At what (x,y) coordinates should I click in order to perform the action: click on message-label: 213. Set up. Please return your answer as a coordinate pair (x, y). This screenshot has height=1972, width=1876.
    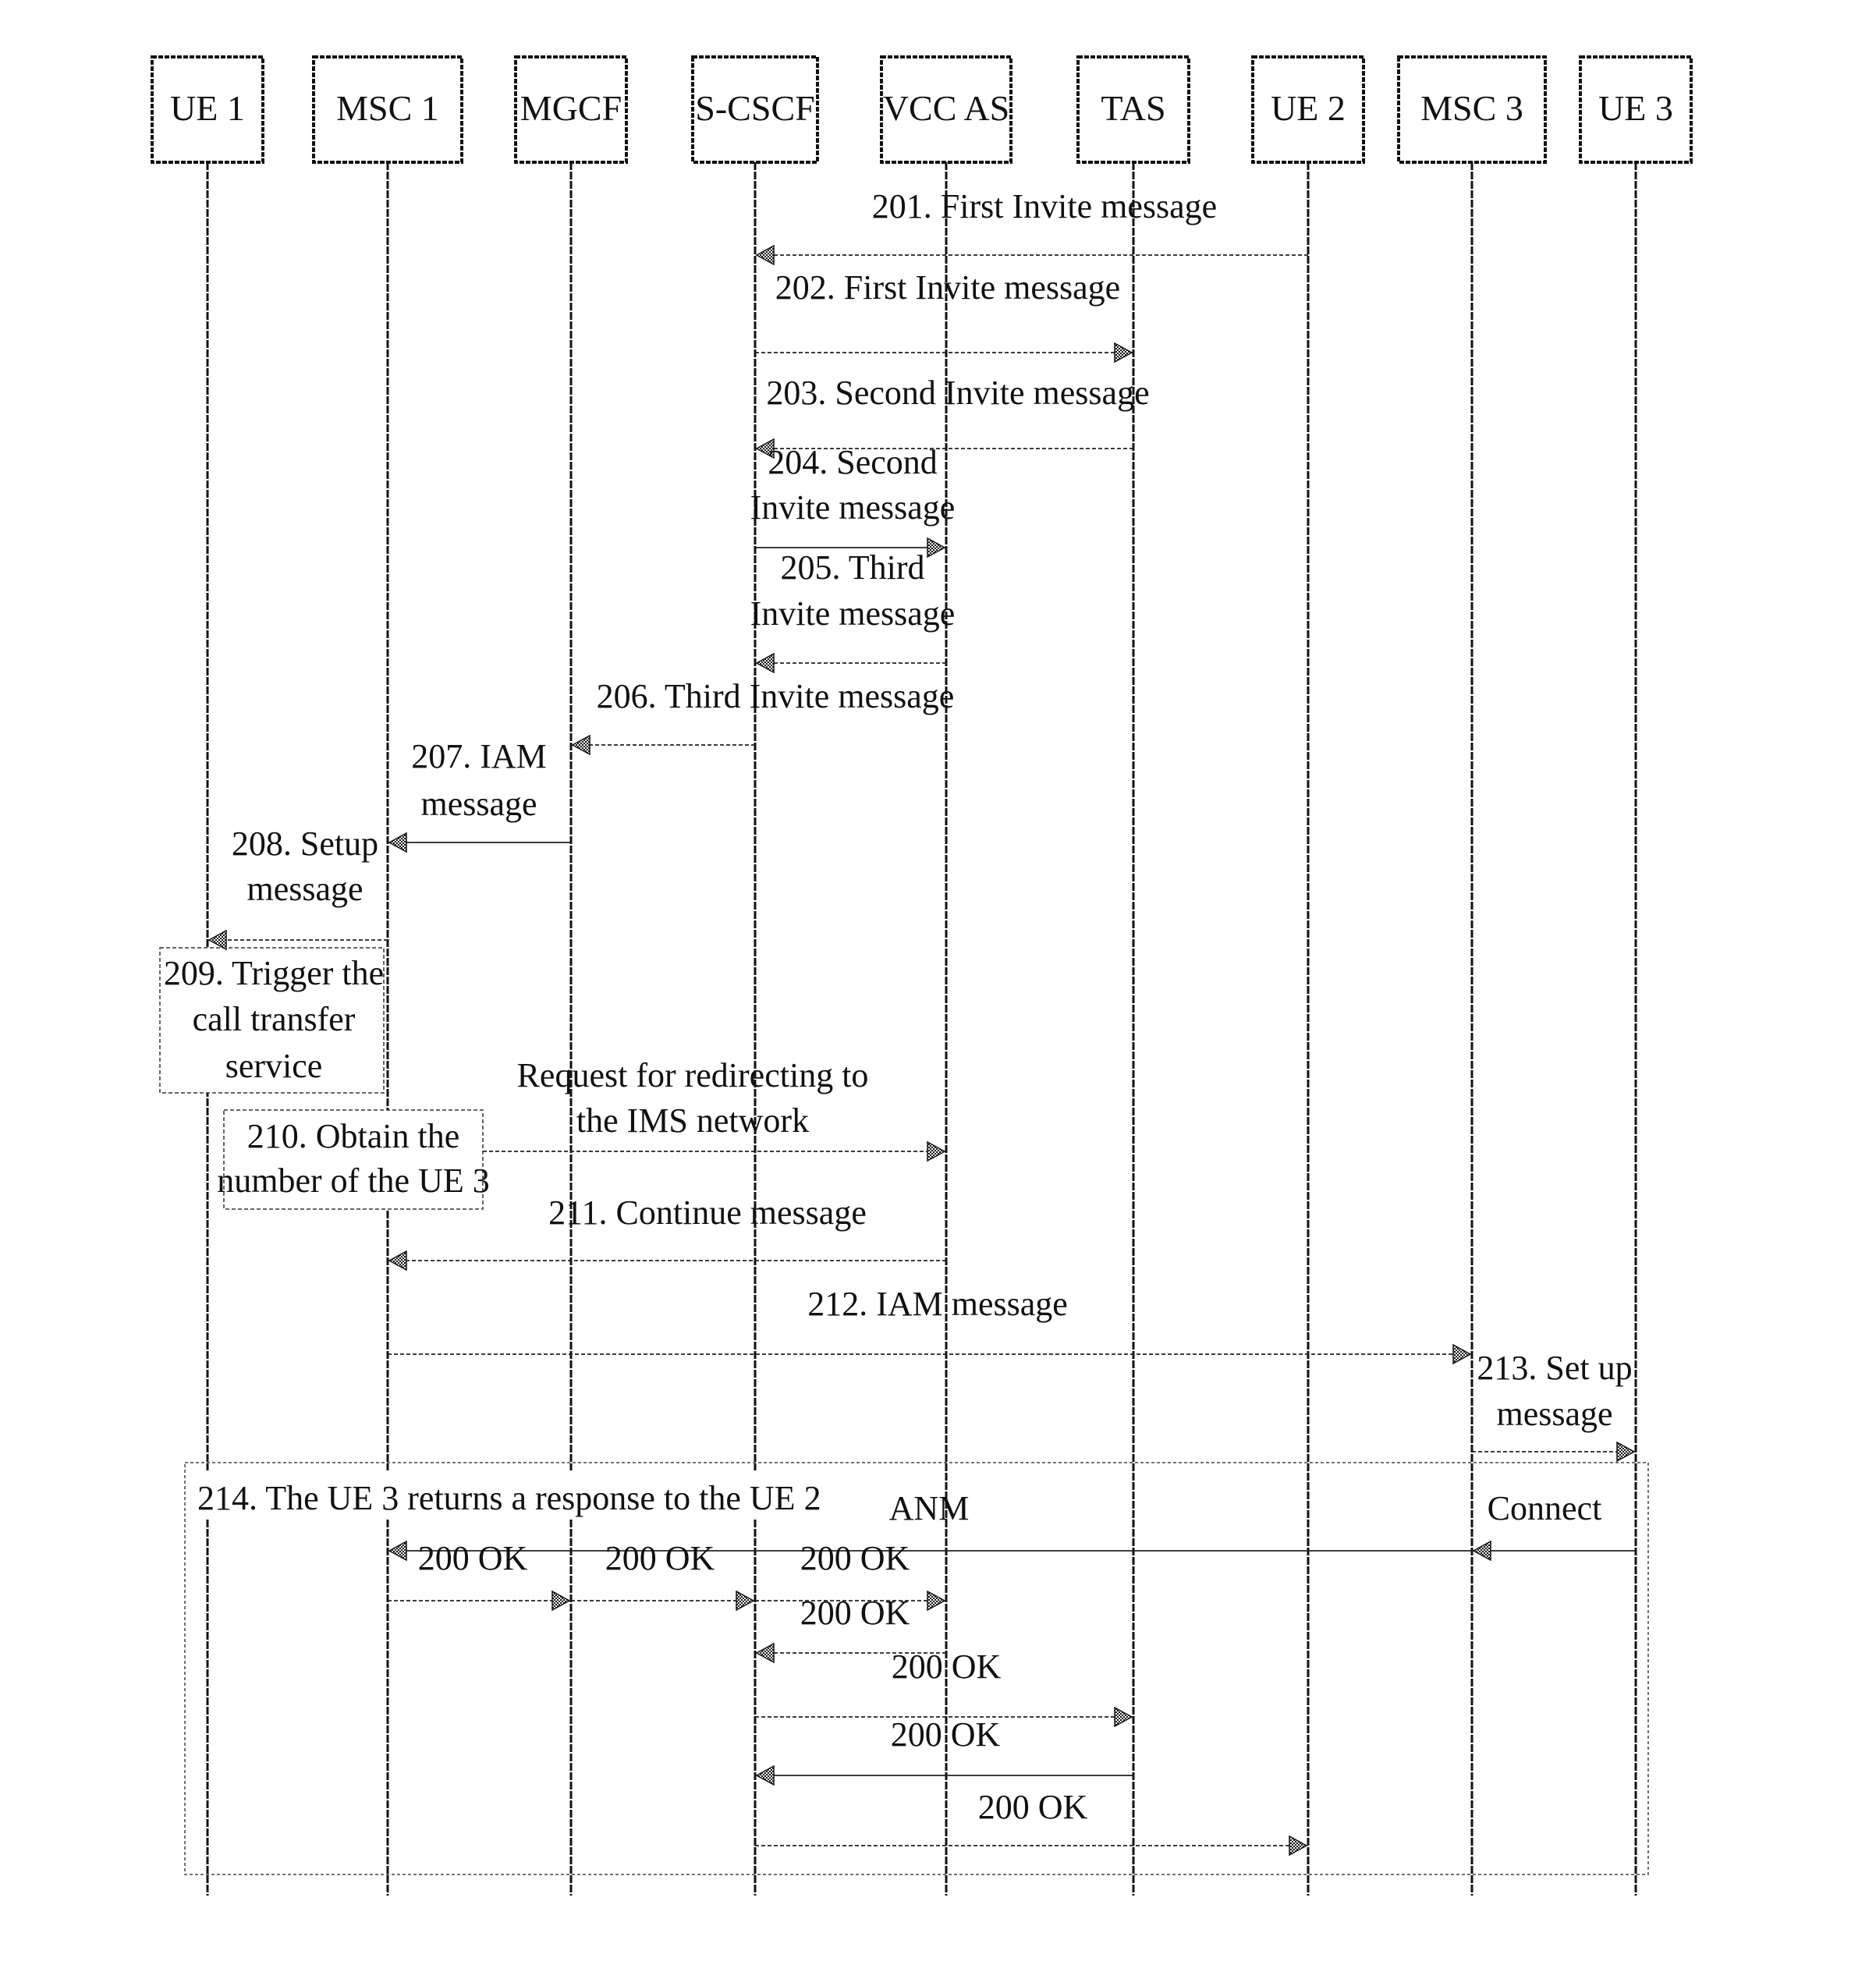
    Looking at the image, I should click on (1554, 1368).